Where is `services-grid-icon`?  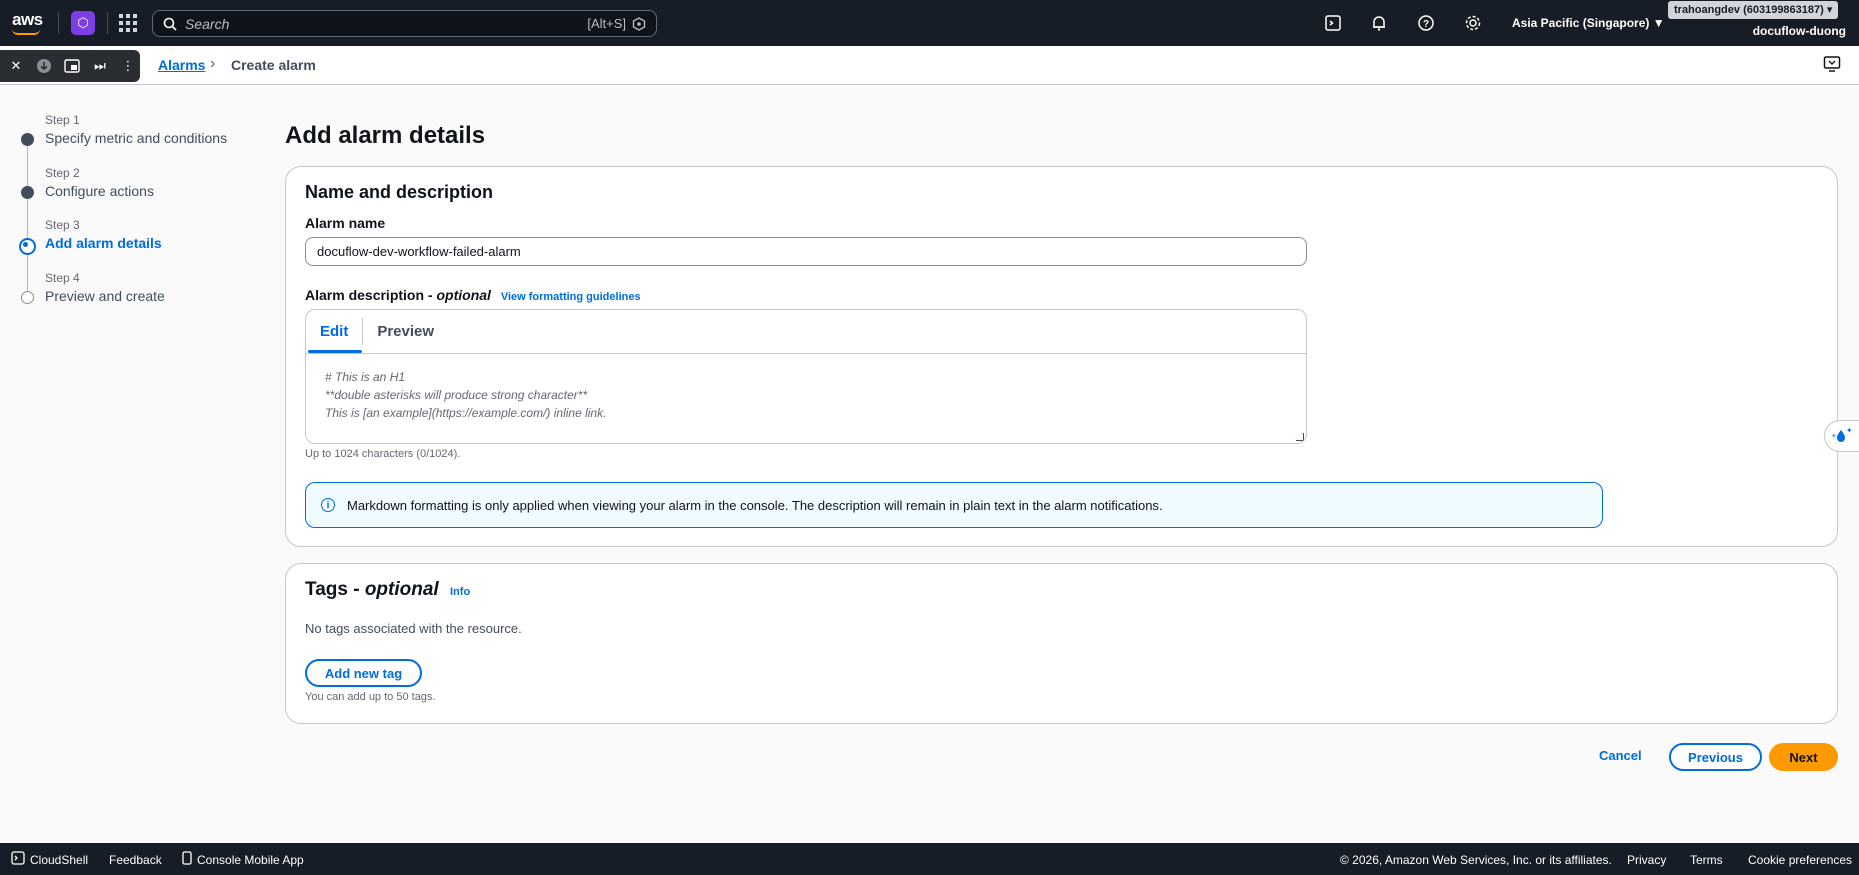
services-grid-icon is located at coordinates (128, 23).